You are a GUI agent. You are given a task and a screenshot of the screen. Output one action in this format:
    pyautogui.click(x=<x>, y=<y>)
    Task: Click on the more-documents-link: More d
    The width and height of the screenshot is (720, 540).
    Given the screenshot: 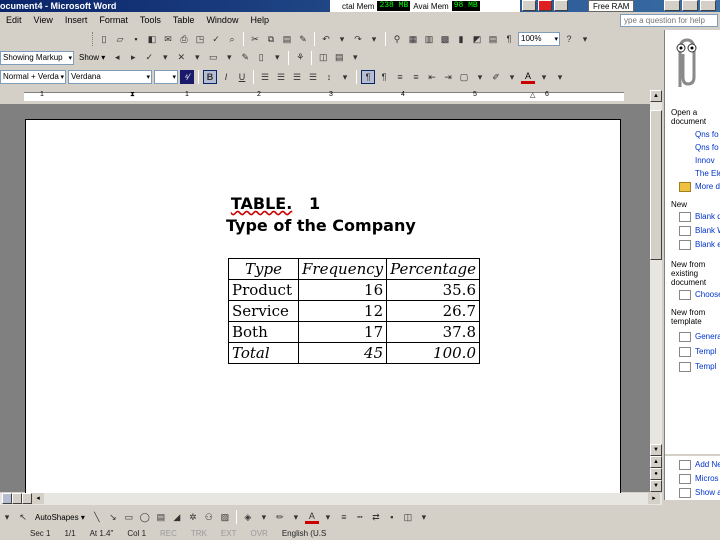 What is the action you would take?
    pyautogui.click(x=707, y=186)
    